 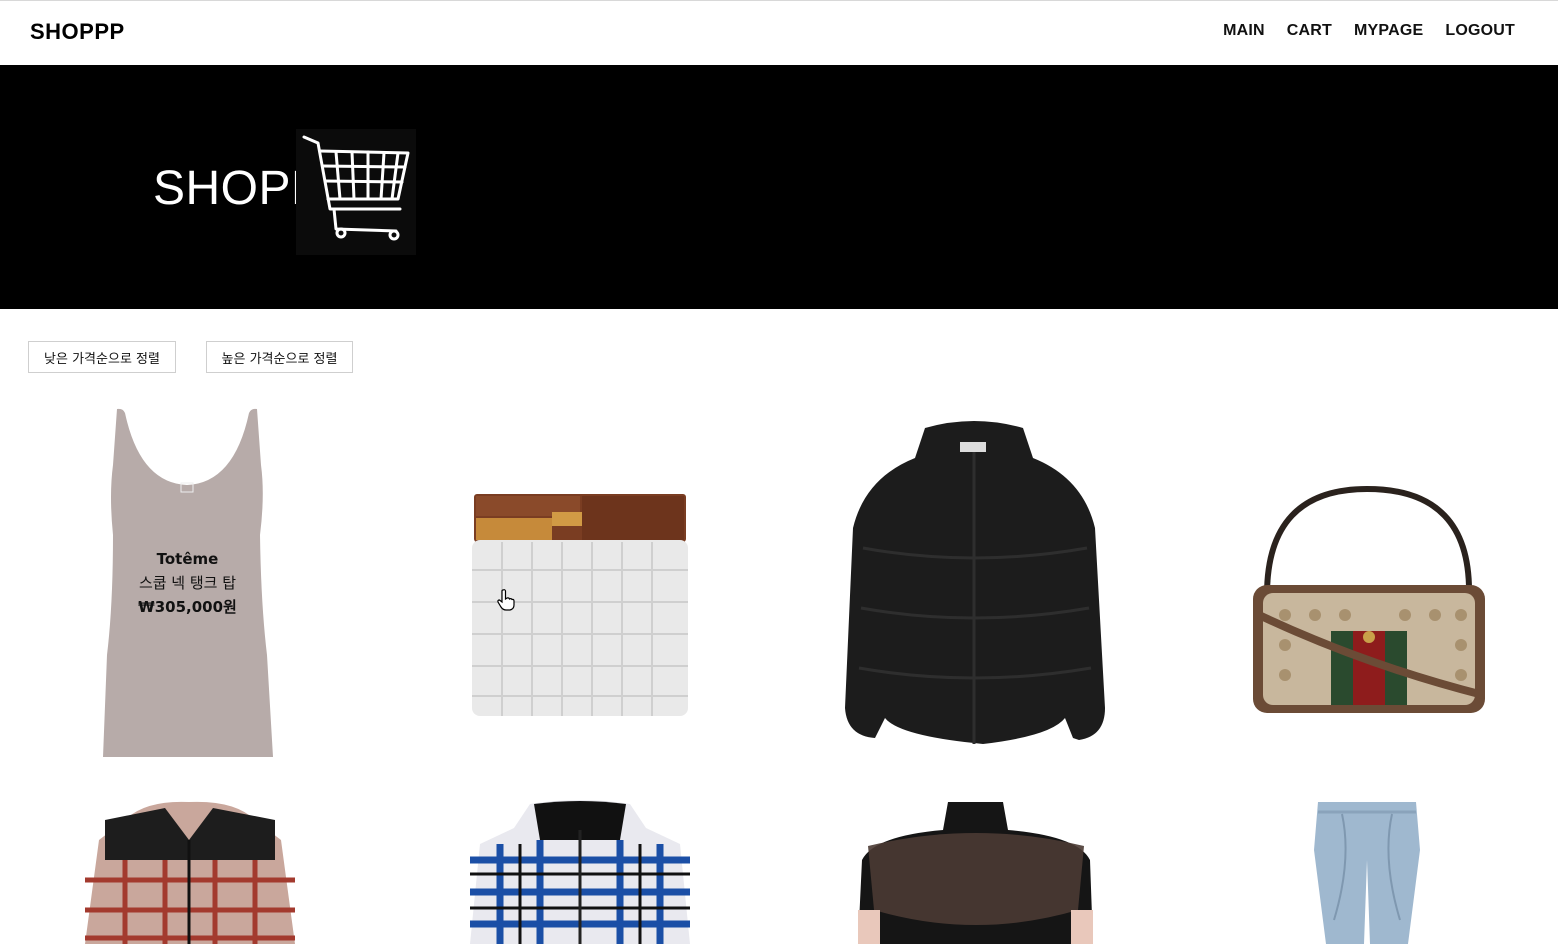 I want to click on nav-main: MAIN, so click(x=1244, y=31).